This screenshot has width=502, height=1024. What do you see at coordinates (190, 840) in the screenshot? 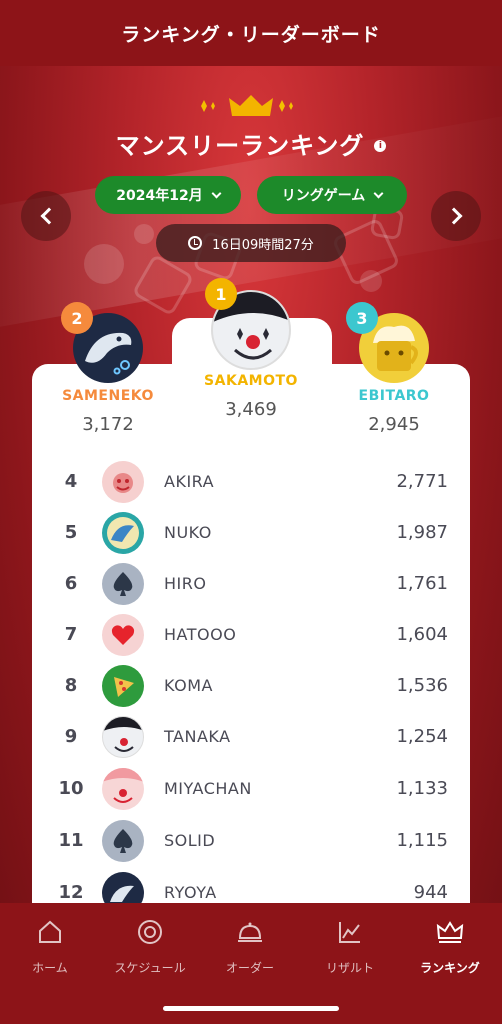
I see `row-name: SOLID` at bounding box center [190, 840].